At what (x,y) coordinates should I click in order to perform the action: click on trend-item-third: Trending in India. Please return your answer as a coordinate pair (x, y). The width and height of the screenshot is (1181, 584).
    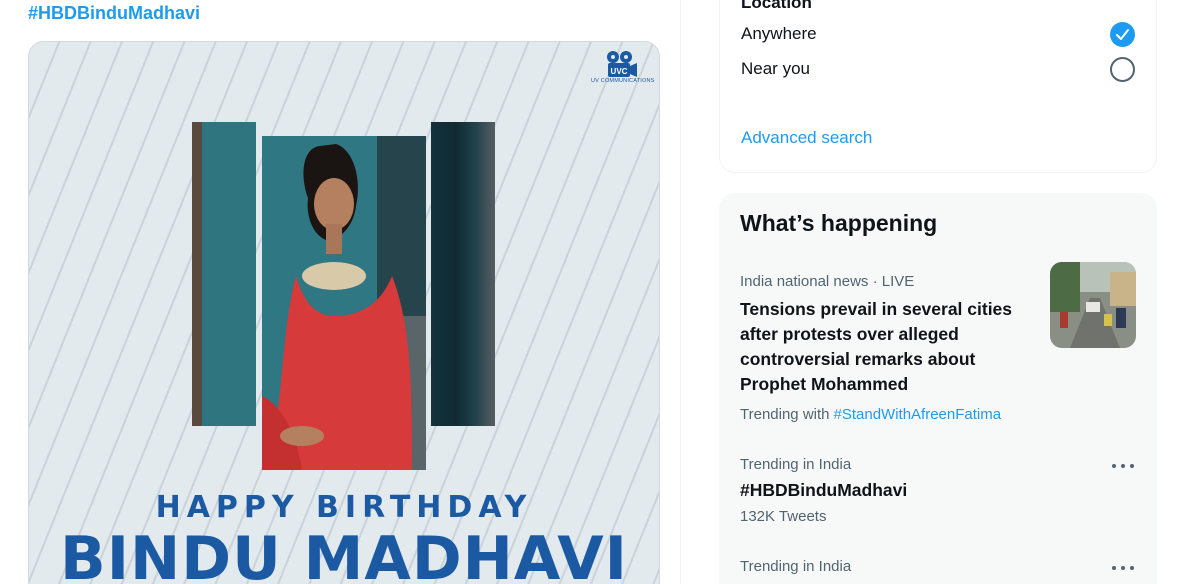
    Looking at the image, I should click on (938, 571).